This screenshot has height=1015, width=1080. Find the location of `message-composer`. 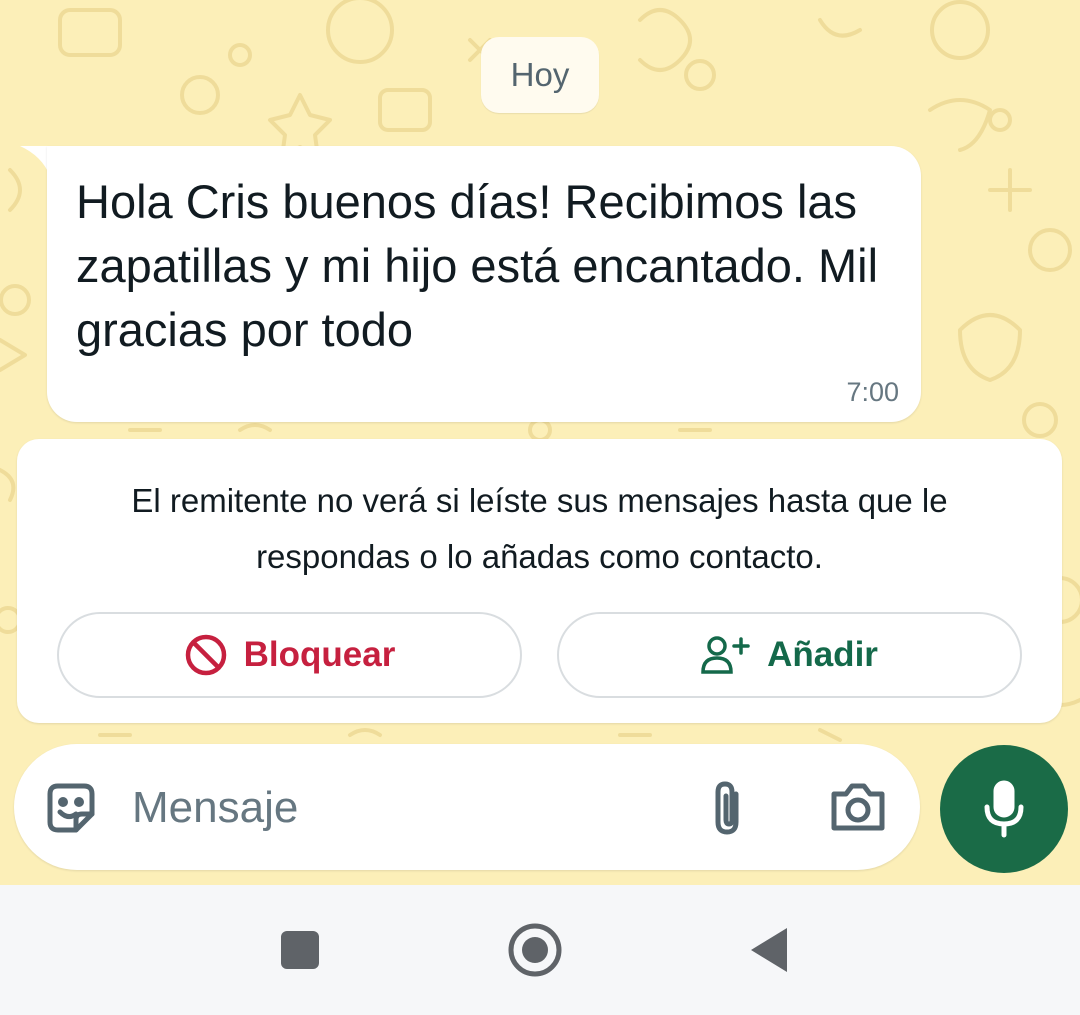

message-composer is located at coordinates (467, 807).